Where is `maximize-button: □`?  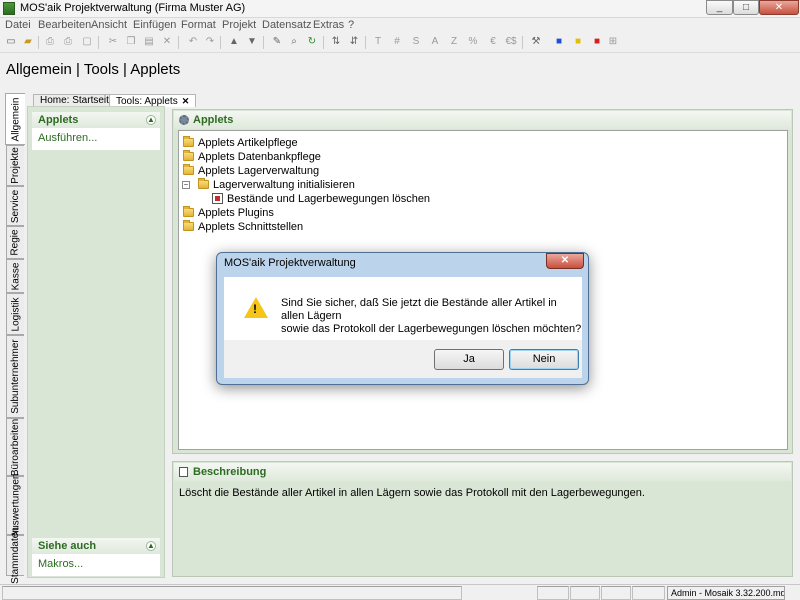 maximize-button: □ is located at coordinates (746, 7).